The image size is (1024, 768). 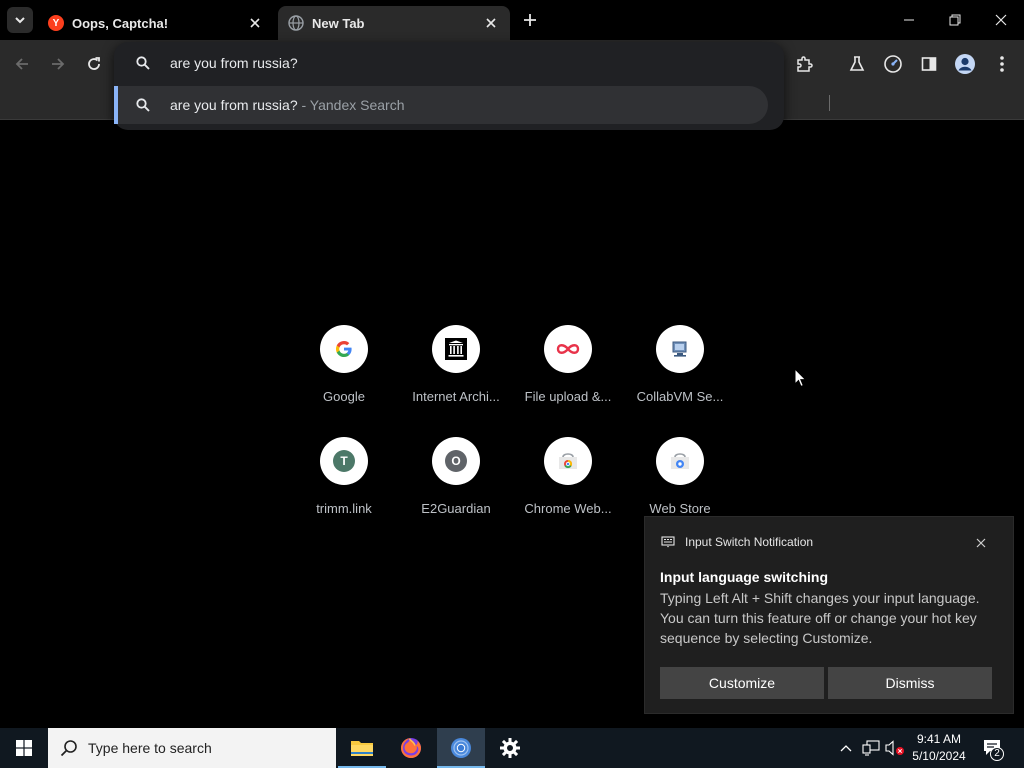 What do you see at coordinates (939, 748) in the screenshot?
I see `taskbar-clock: 9:41 AM 5/10/2024` at bounding box center [939, 748].